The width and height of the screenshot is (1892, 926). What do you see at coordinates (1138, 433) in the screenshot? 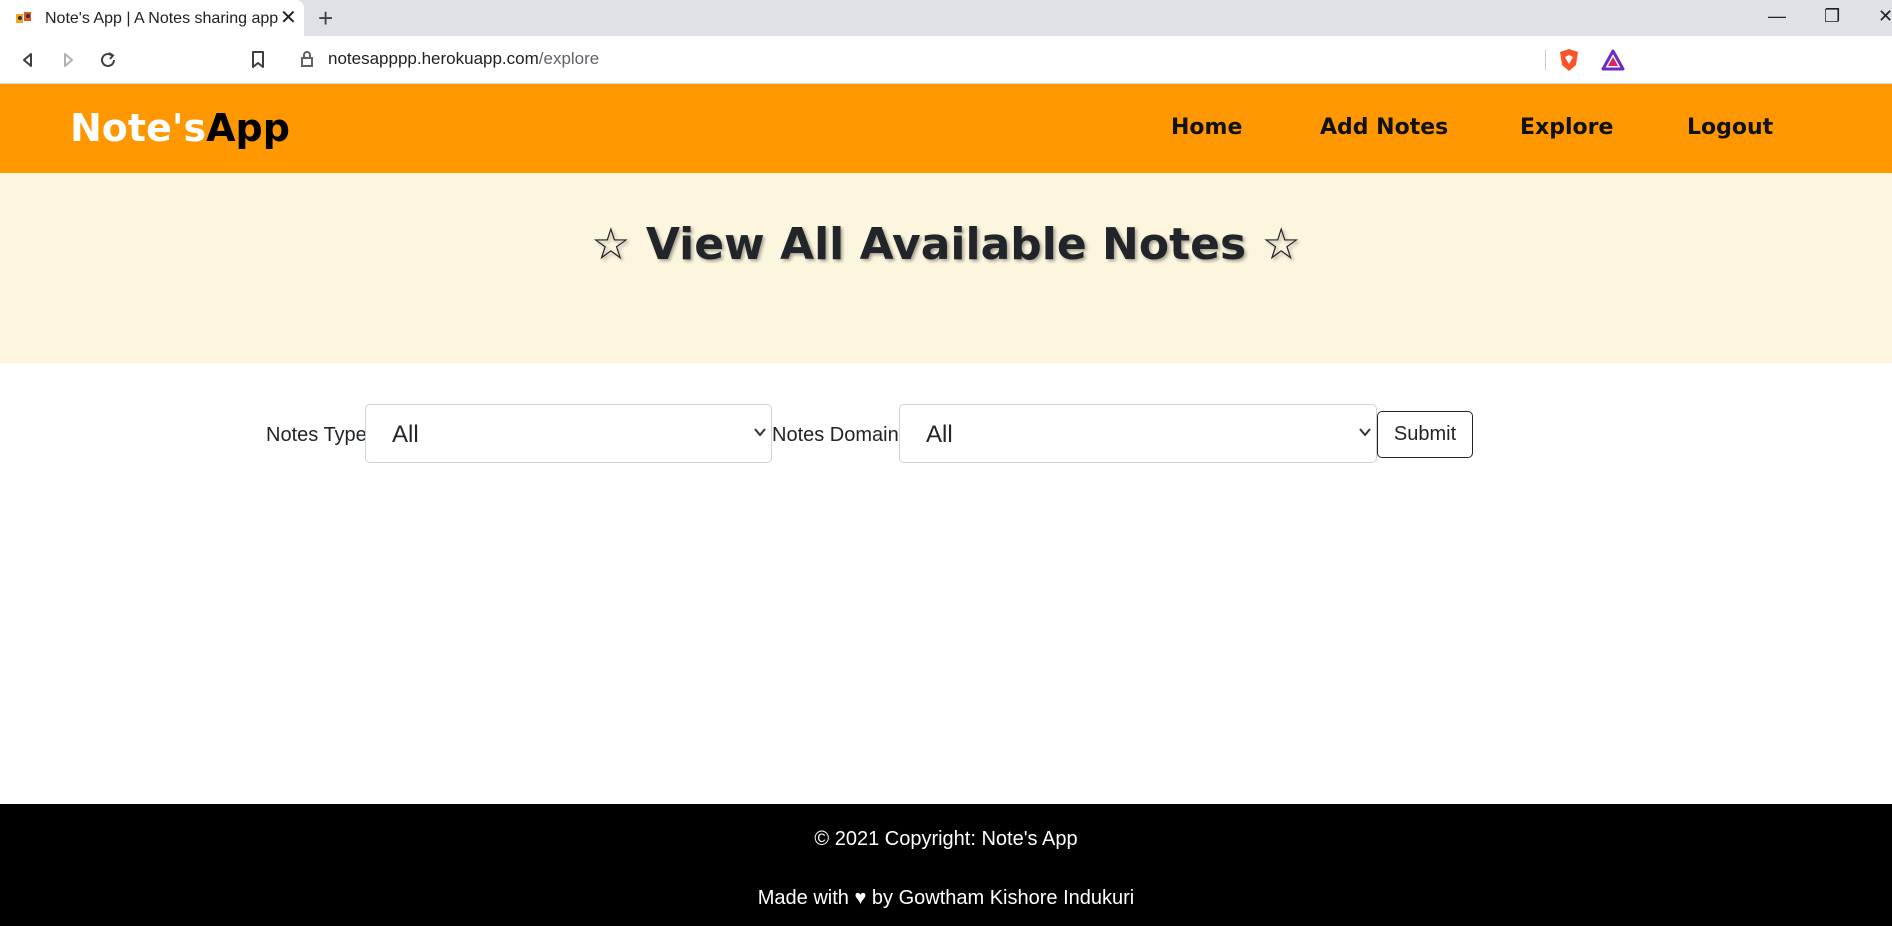
I see `notes-domain-select: All` at bounding box center [1138, 433].